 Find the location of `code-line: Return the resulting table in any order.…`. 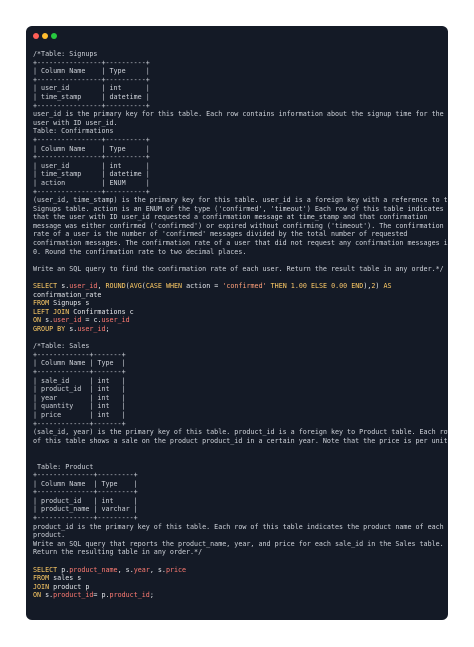

code-line: Return the resulting table in any order.… is located at coordinates (118, 552).